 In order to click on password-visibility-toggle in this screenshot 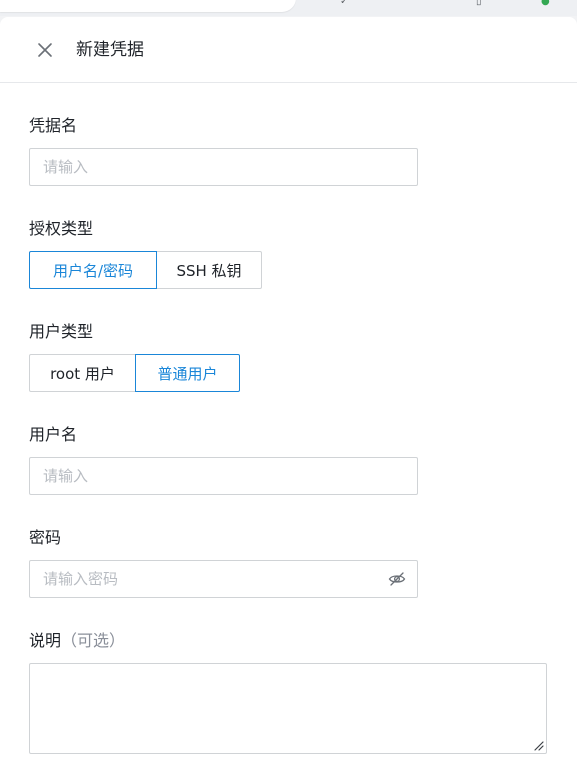, I will do `click(397, 579)`.